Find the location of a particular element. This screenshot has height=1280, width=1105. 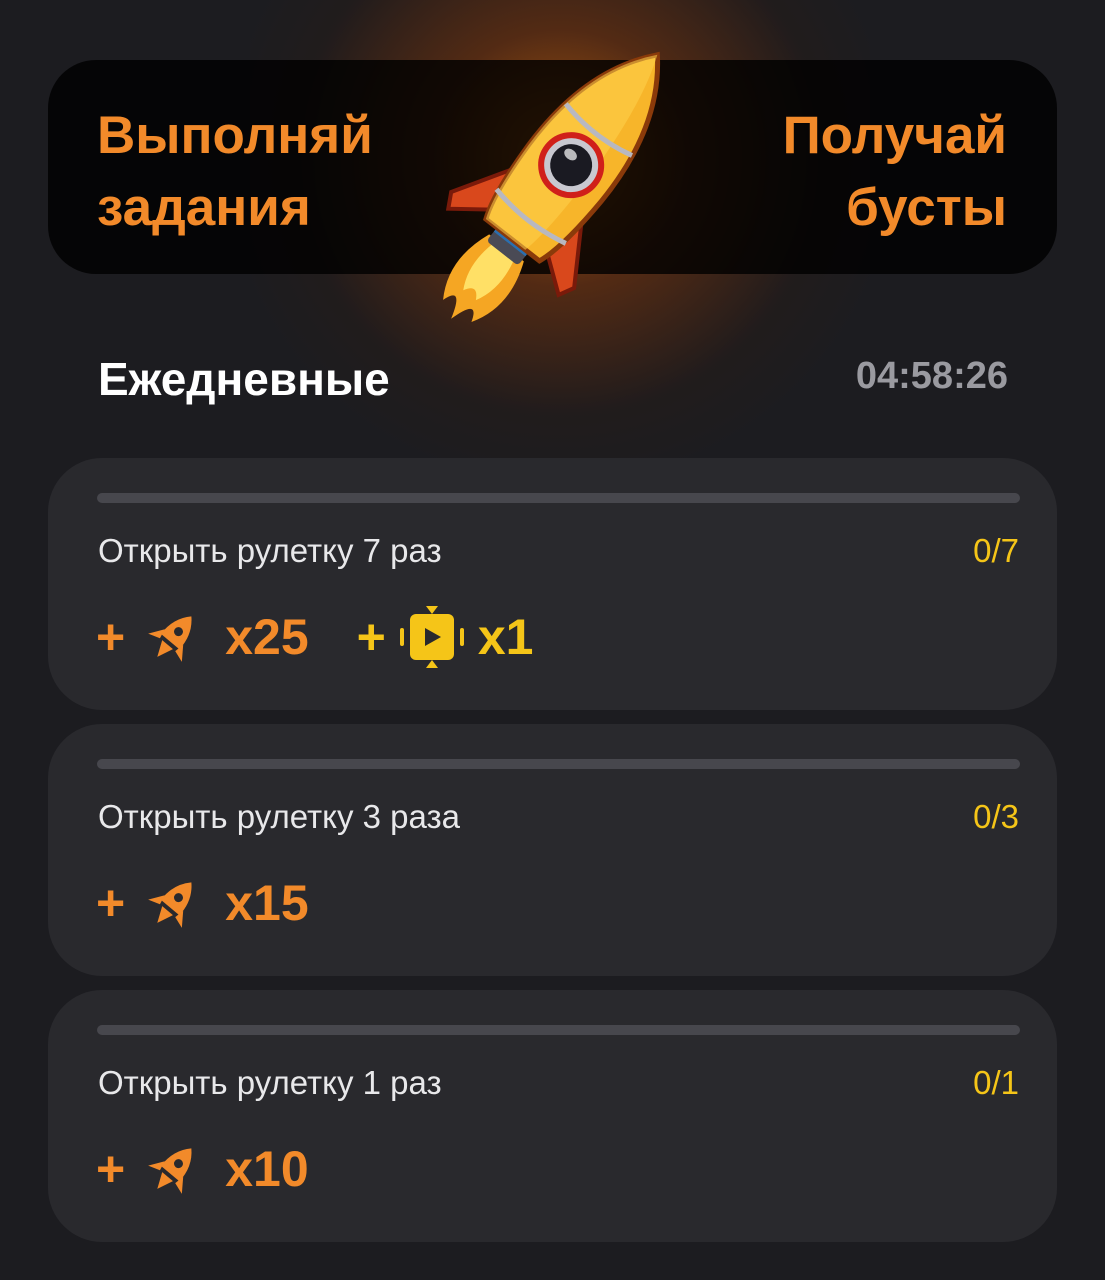

banner-left-line1: Выполняй is located at coordinates (235, 135).